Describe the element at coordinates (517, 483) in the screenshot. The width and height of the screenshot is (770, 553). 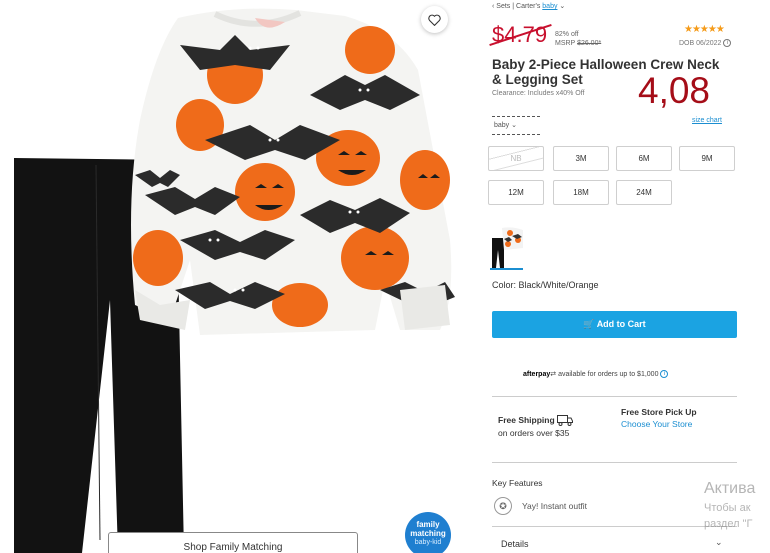
I see `key-features-title: Key Features` at that location.